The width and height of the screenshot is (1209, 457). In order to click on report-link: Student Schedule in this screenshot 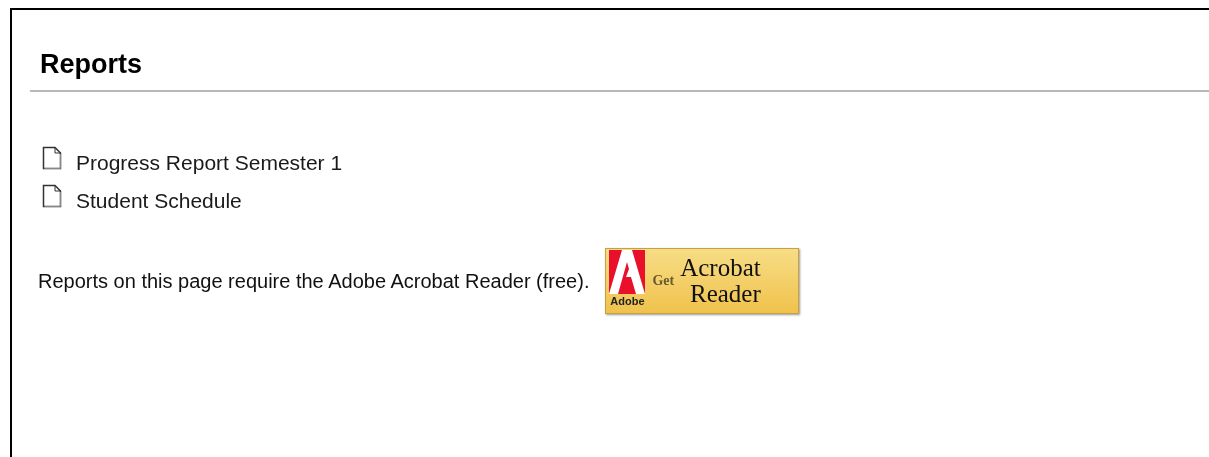, I will do `click(159, 201)`.